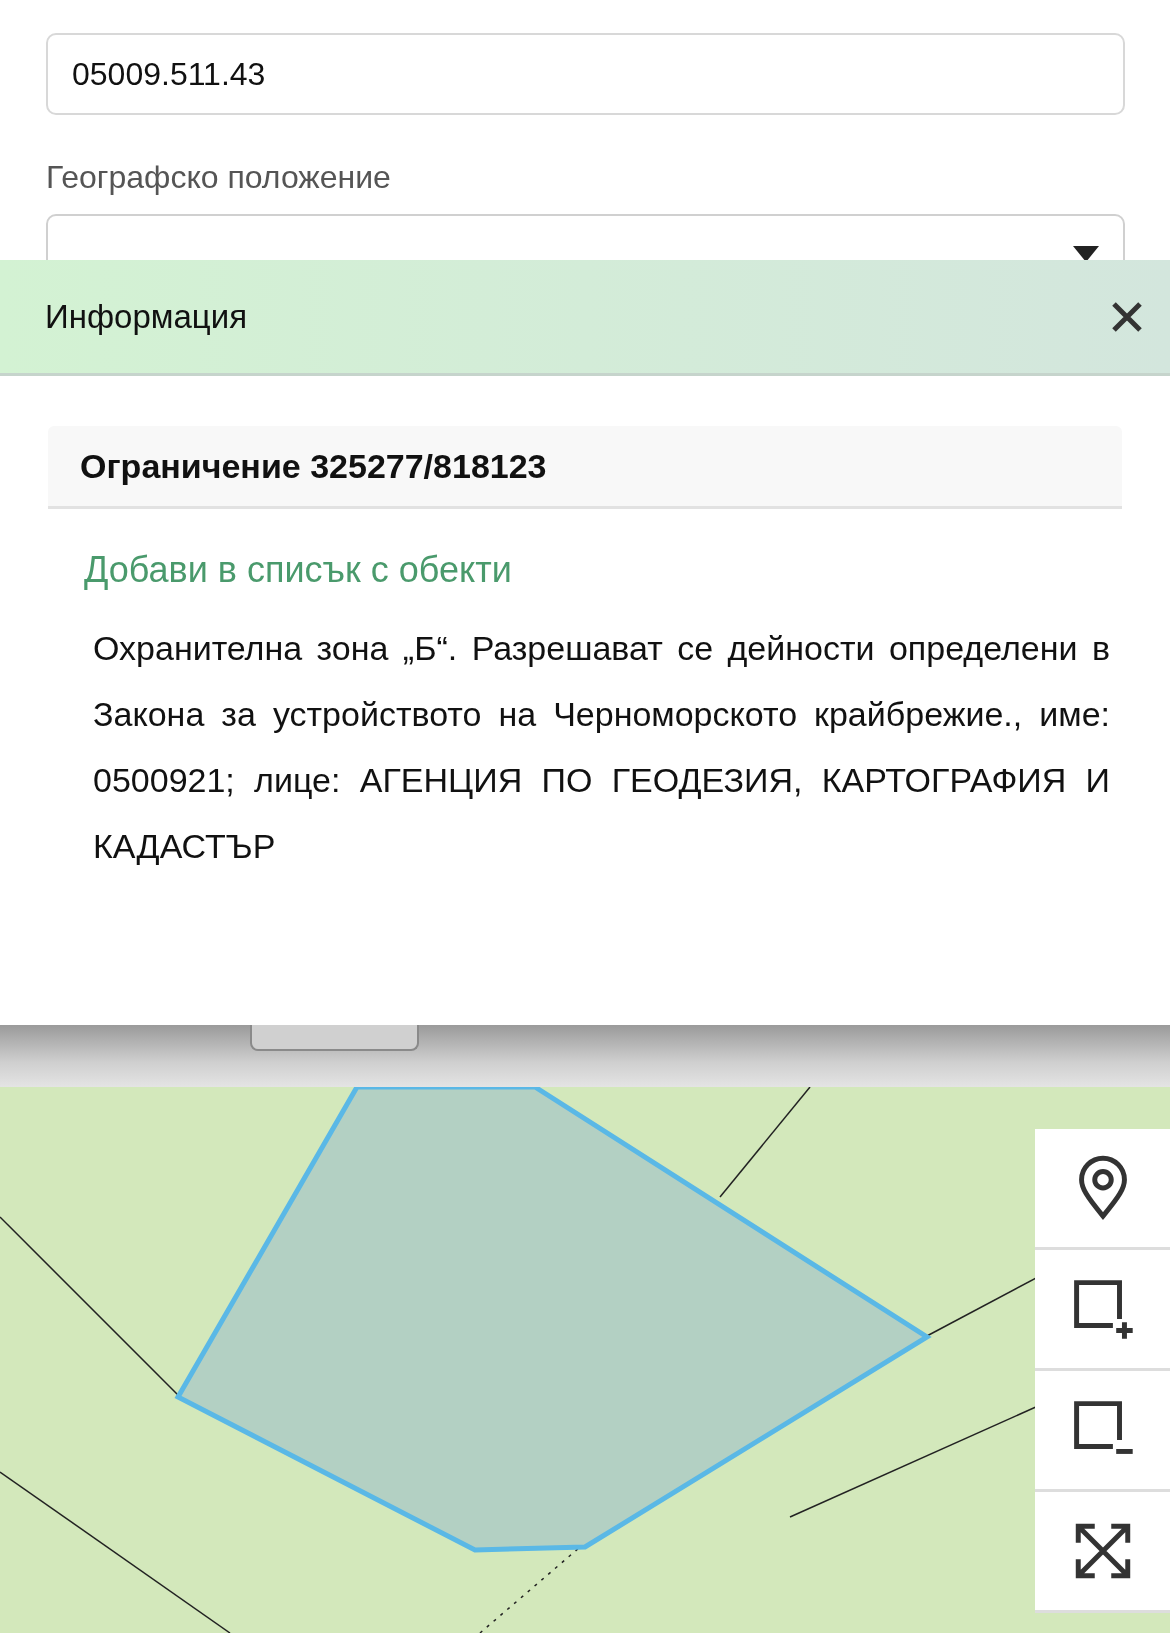 The width and height of the screenshot is (1170, 1633). What do you see at coordinates (313, 466) in the screenshot?
I see `section-title: Ограничение 325277/818123` at bounding box center [313, 466].